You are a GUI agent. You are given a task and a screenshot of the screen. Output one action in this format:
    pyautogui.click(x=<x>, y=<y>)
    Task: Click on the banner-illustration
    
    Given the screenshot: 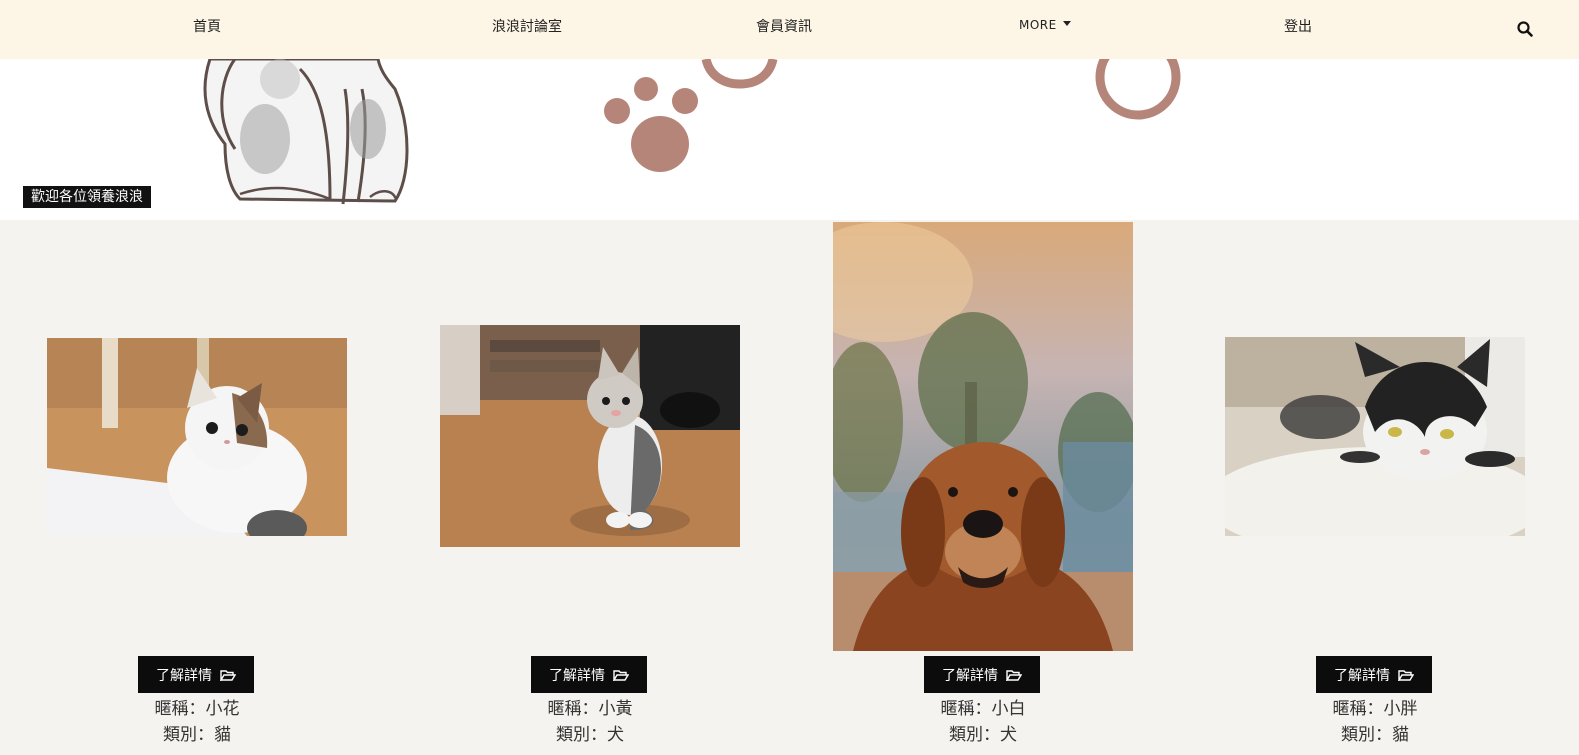 What is the action you would take?
    pyautogui.click(x=692, y=132)
    